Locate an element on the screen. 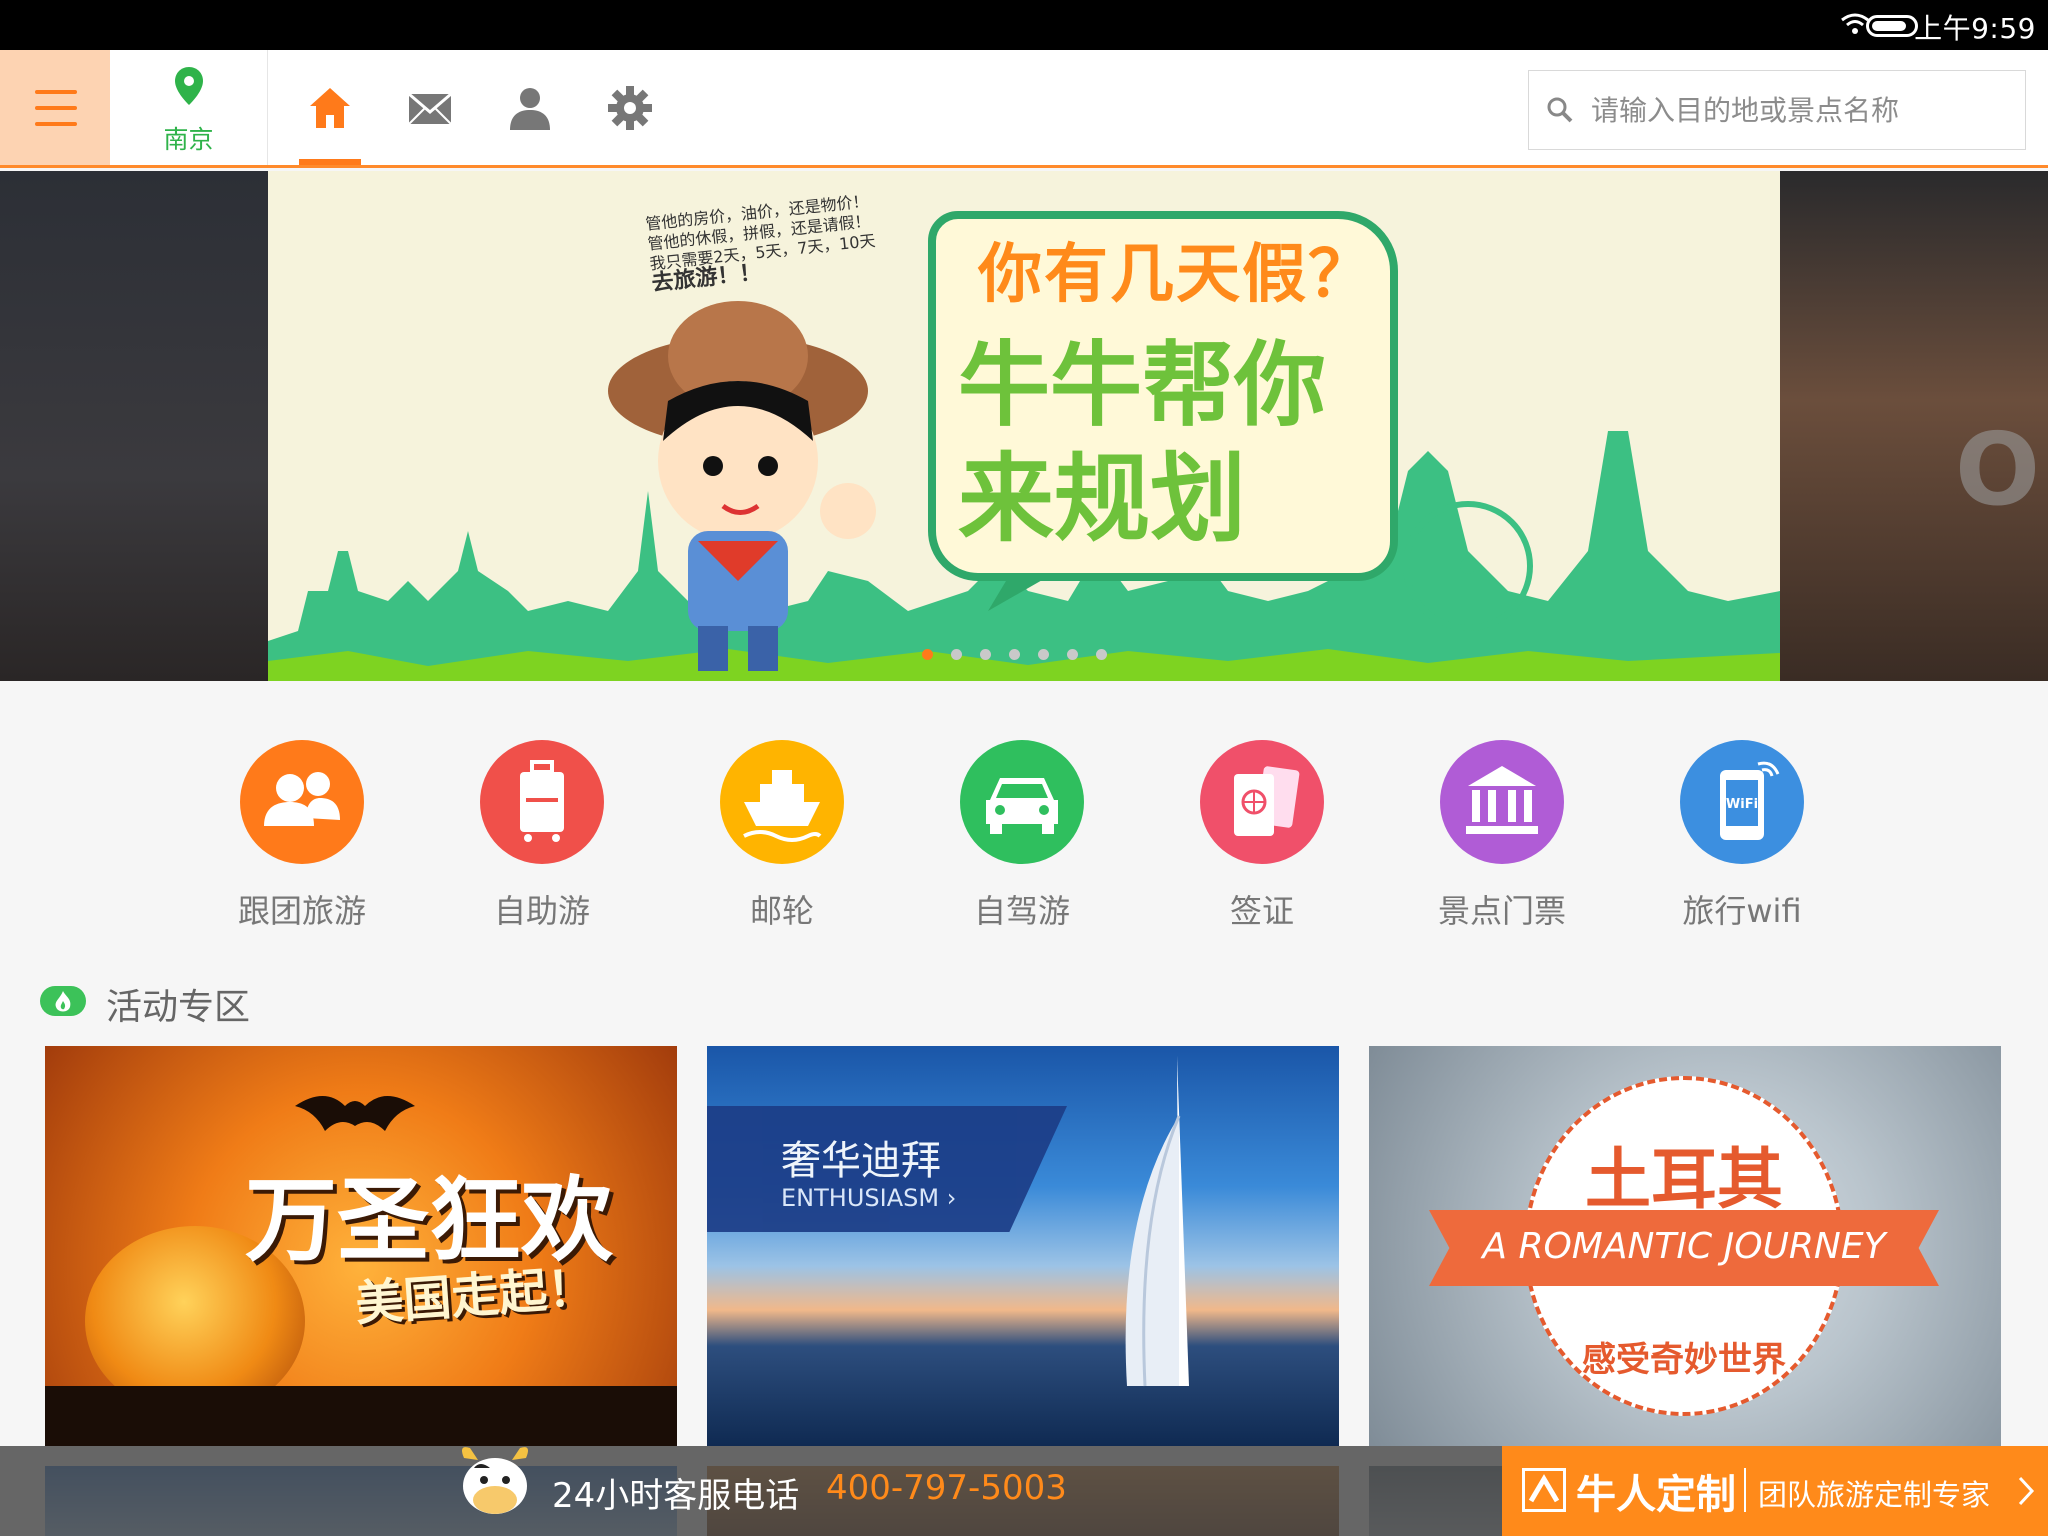 This screenshot has height=1536, width=2048. mail-icon is located at coordinates (430, 108).